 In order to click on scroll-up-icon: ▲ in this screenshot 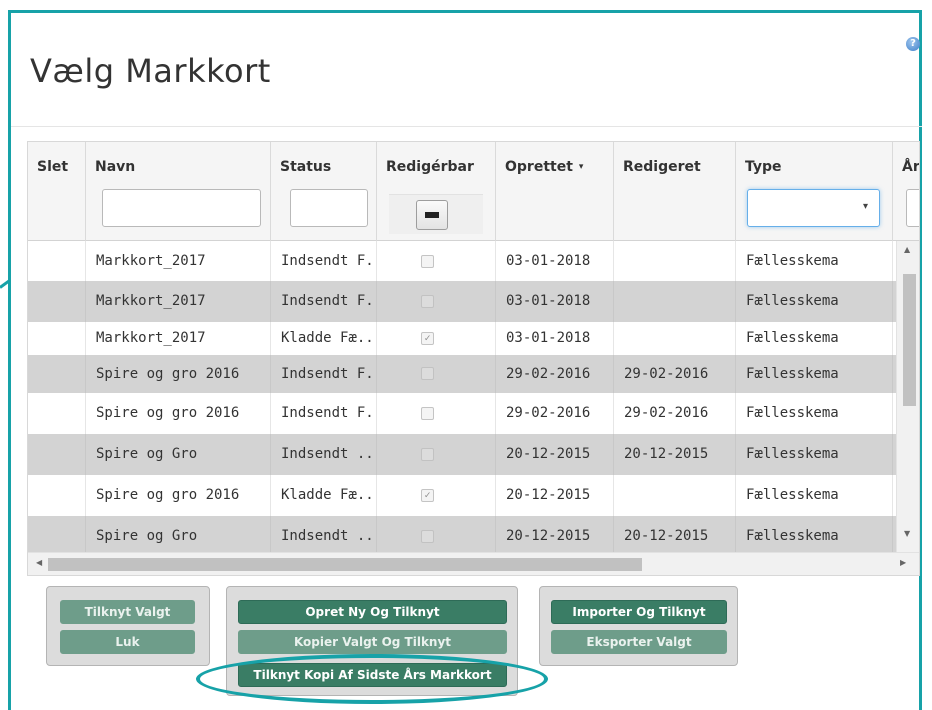, I will do `click(907, 249)`.